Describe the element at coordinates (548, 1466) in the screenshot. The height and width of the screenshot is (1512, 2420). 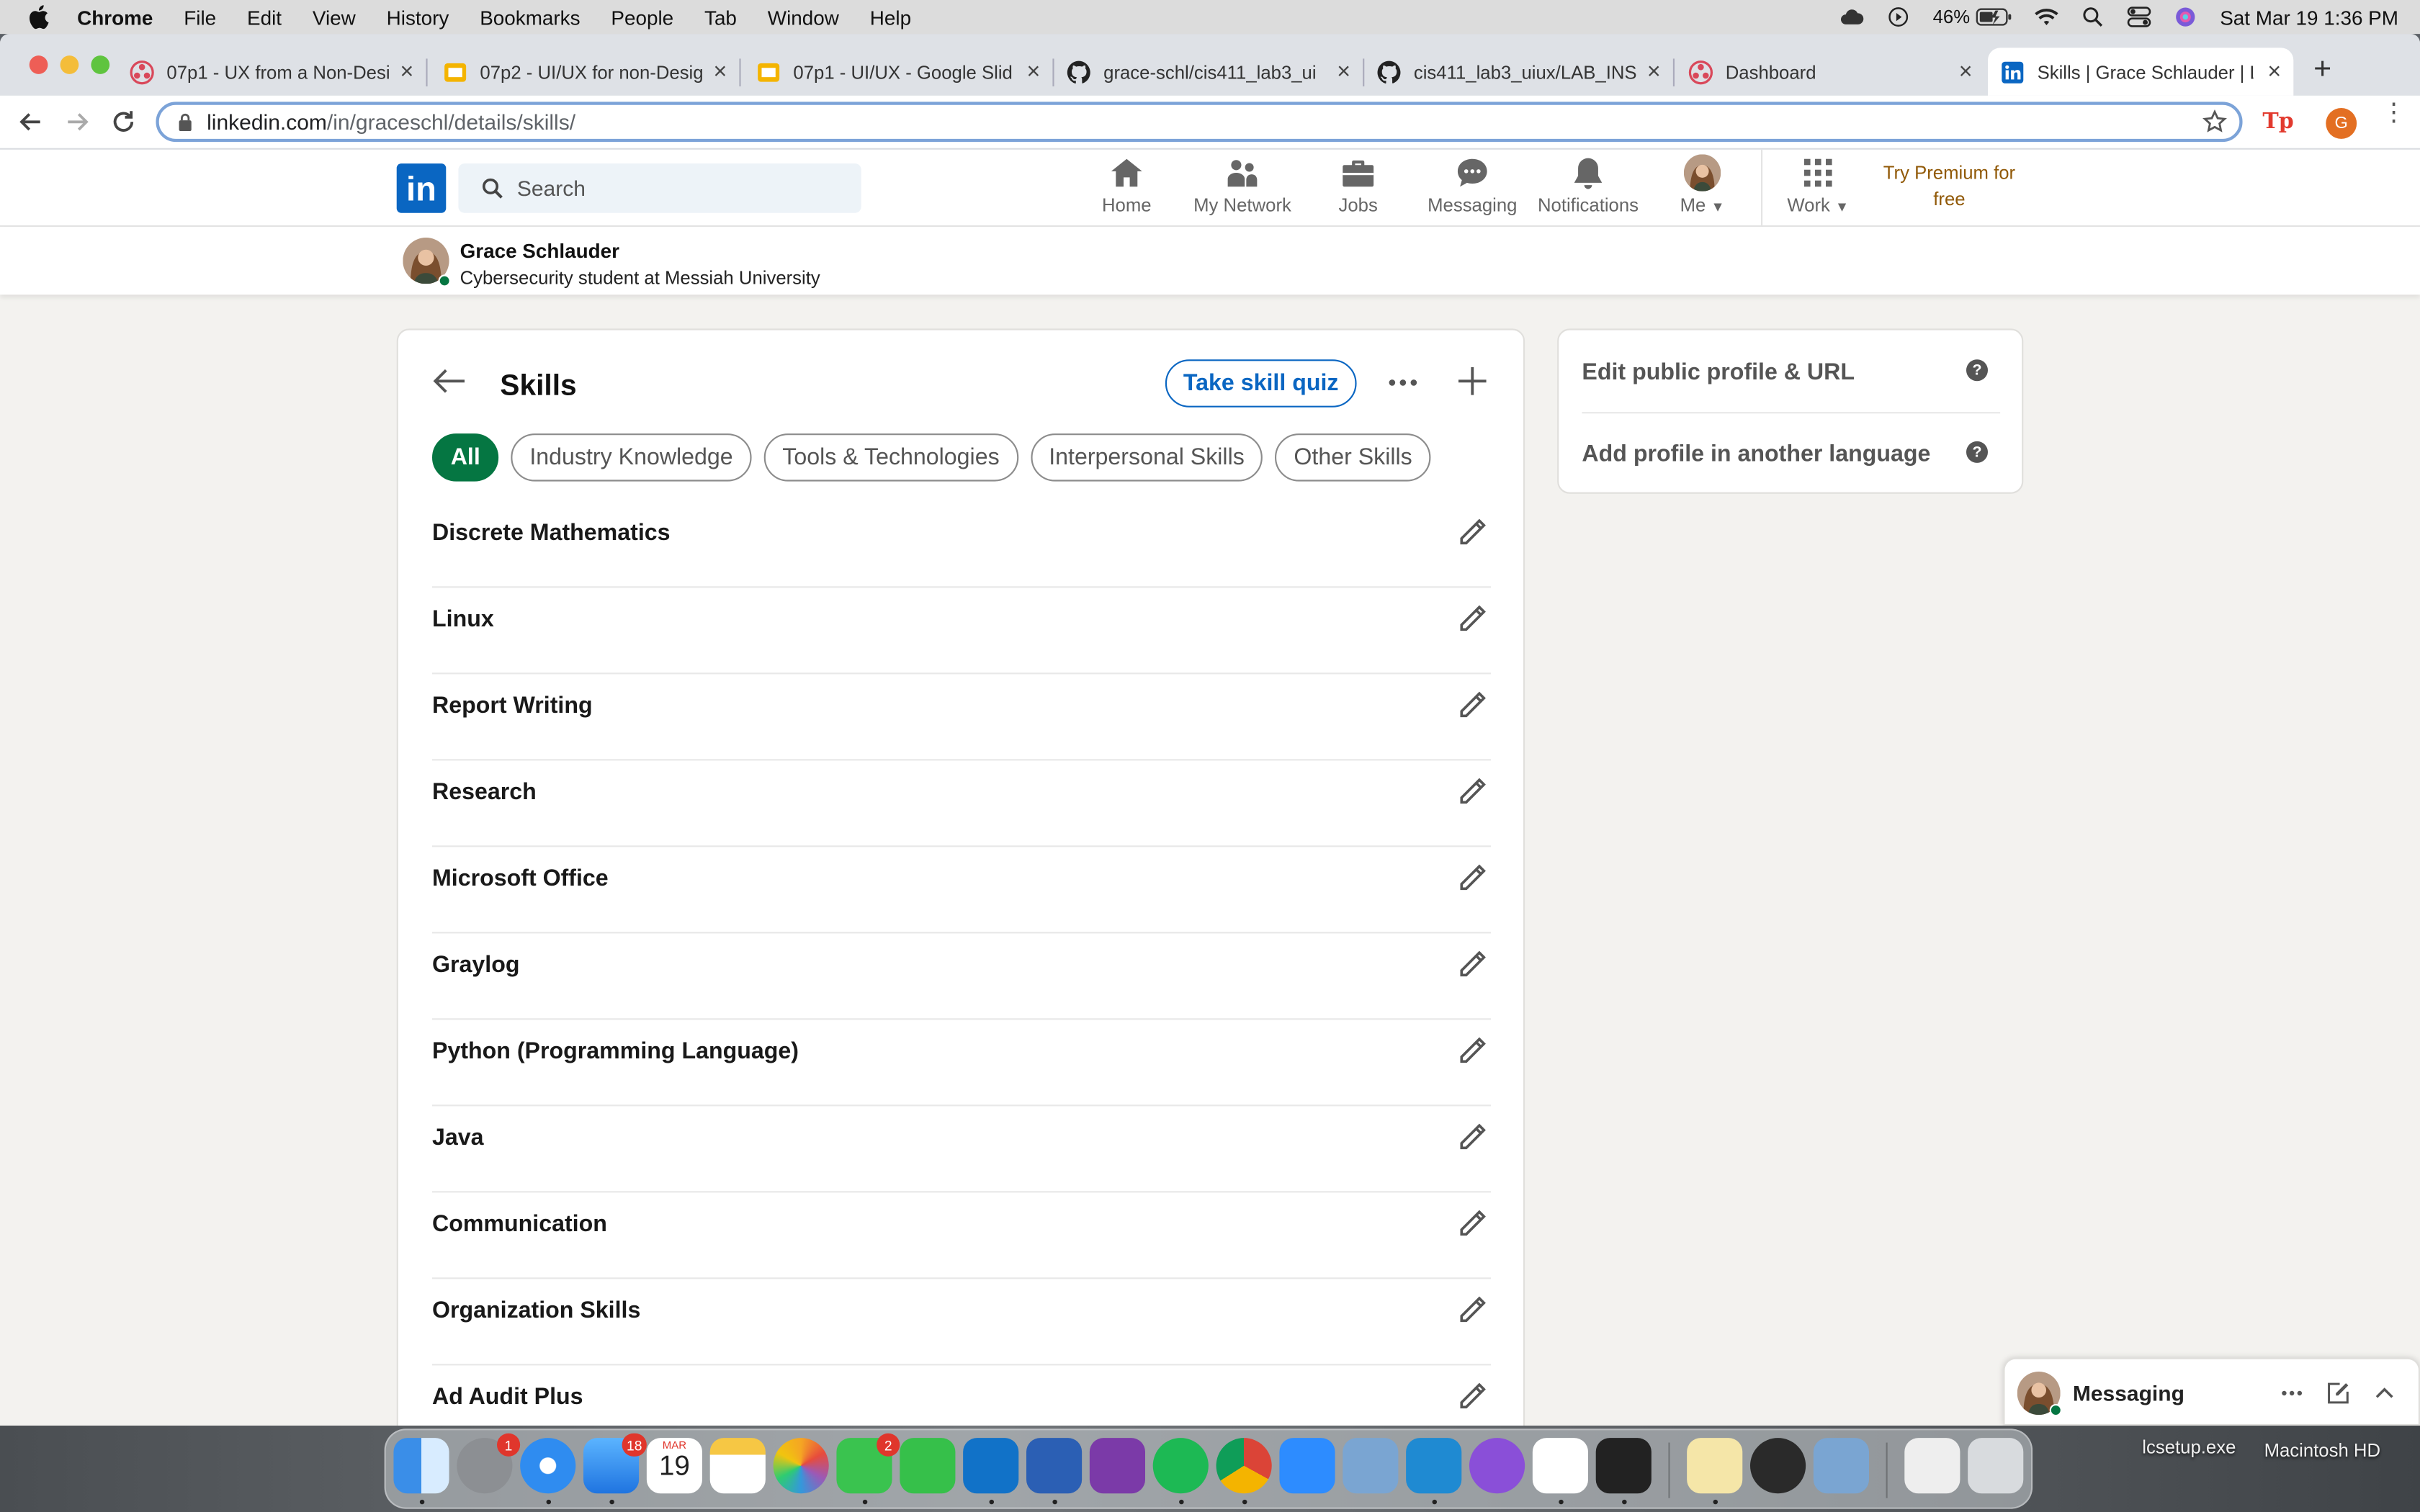
I see `safari-icon` at that location.